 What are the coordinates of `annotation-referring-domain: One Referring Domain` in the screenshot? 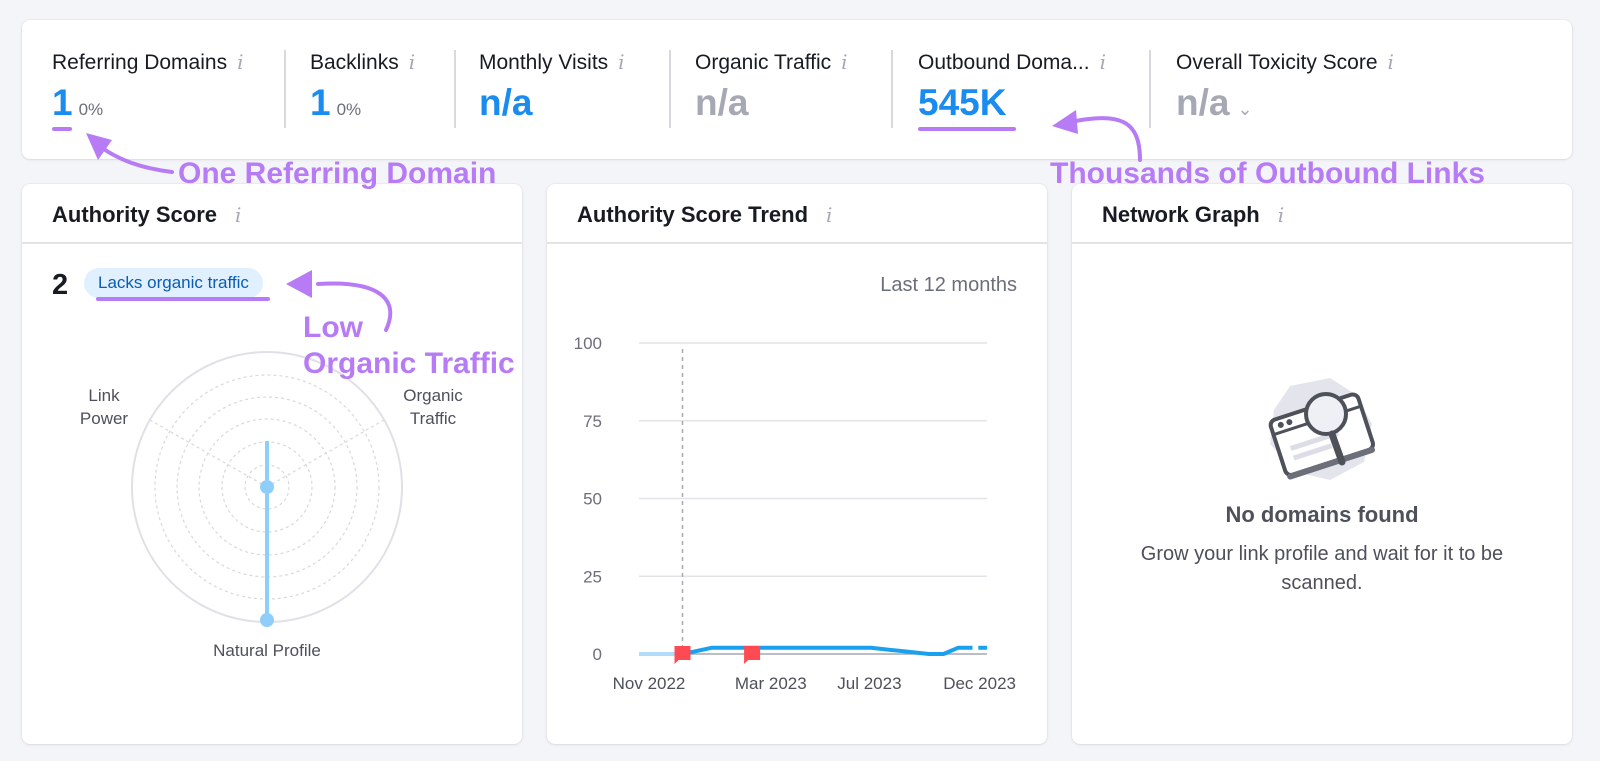 It's located at (337, 173).